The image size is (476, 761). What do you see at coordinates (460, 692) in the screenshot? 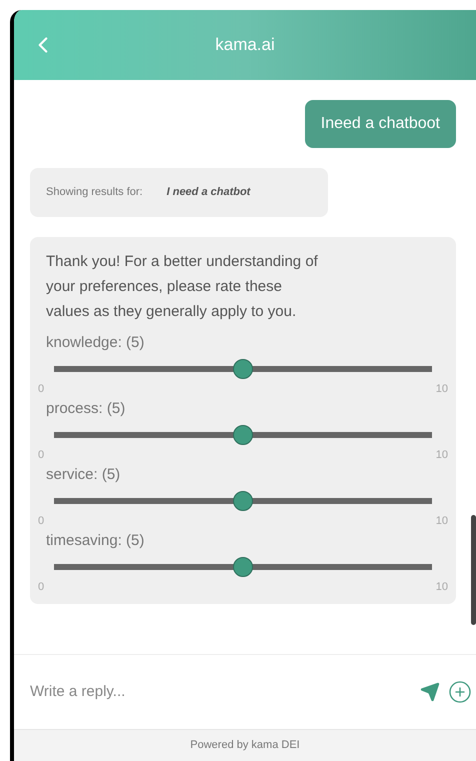
I see `add-icon` at bounding box center [460, 692].